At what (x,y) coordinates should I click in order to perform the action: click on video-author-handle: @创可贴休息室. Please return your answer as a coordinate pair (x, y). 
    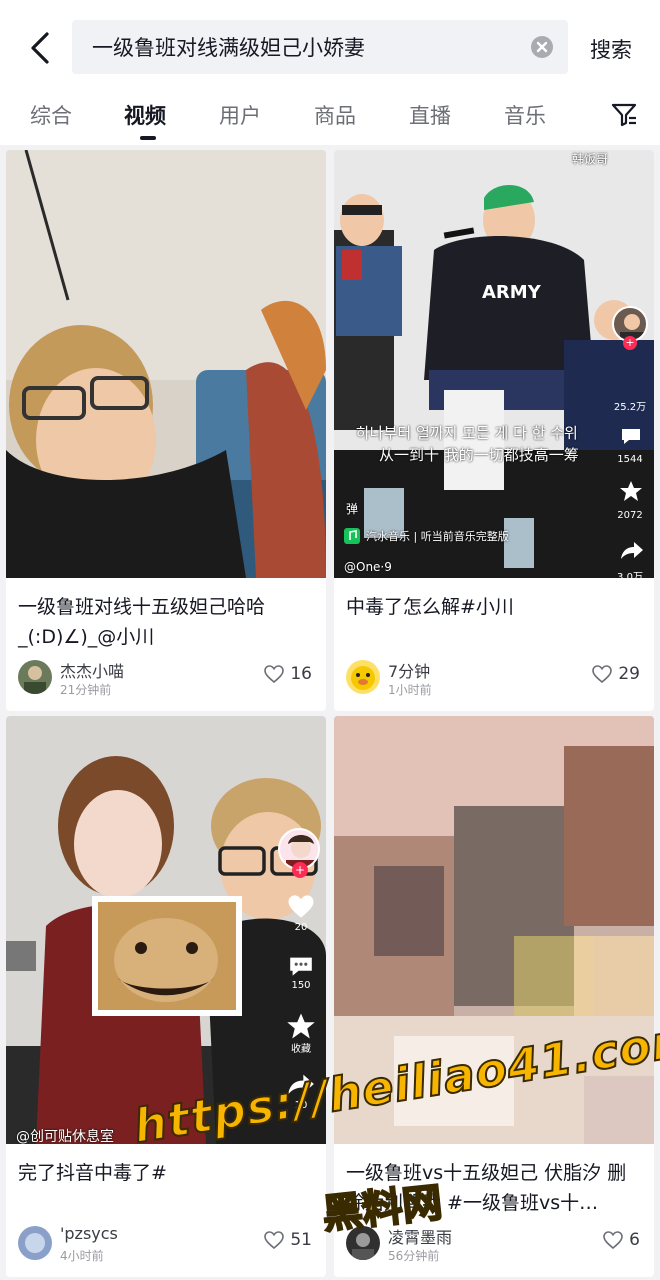
    Looking at the image, I should click on (65, 1136).